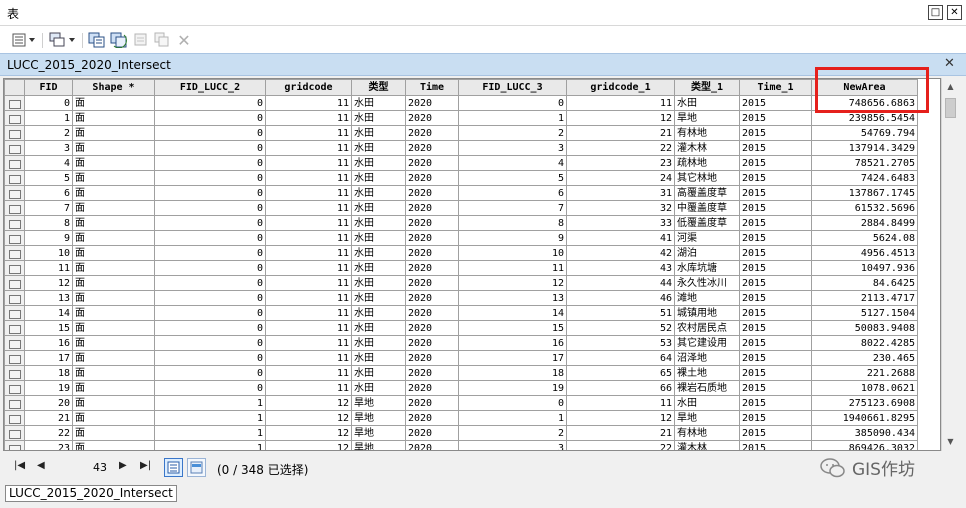  What do you see at coordinates (461, 373) in the screenshot?
I see `table-row: 18 面 0 11 水田 2020 18 65 裸土地 2015 221.2688` at bounding box center [461, 373].